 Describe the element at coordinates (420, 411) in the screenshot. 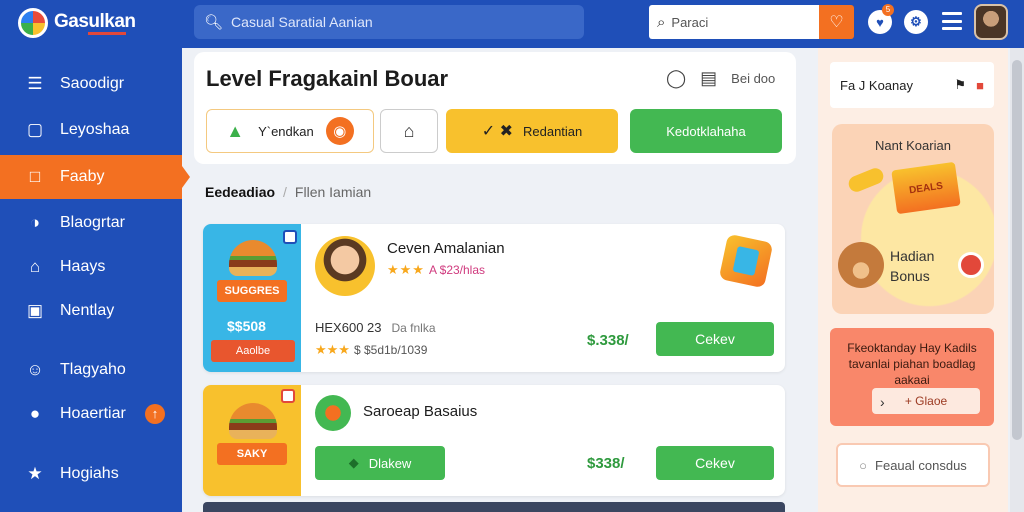

I see `product-name: Saroeap Basaius` at that location.